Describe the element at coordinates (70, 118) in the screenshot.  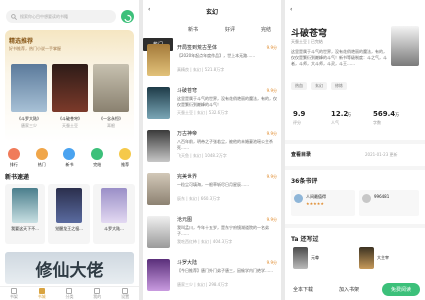
I see `rec-book-title: 《斗破苍穹》` at that location.